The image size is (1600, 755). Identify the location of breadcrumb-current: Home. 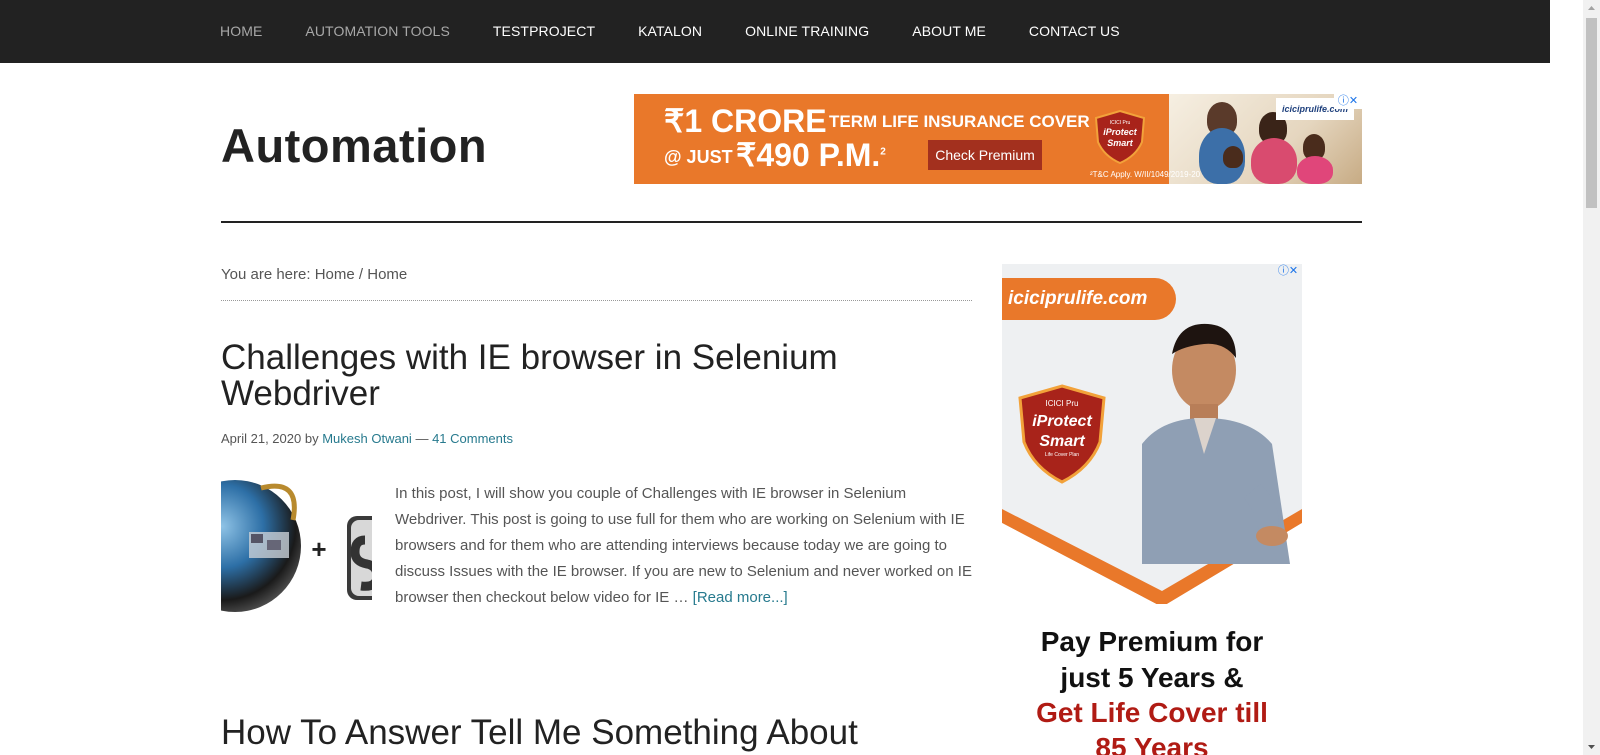
(387, 274).